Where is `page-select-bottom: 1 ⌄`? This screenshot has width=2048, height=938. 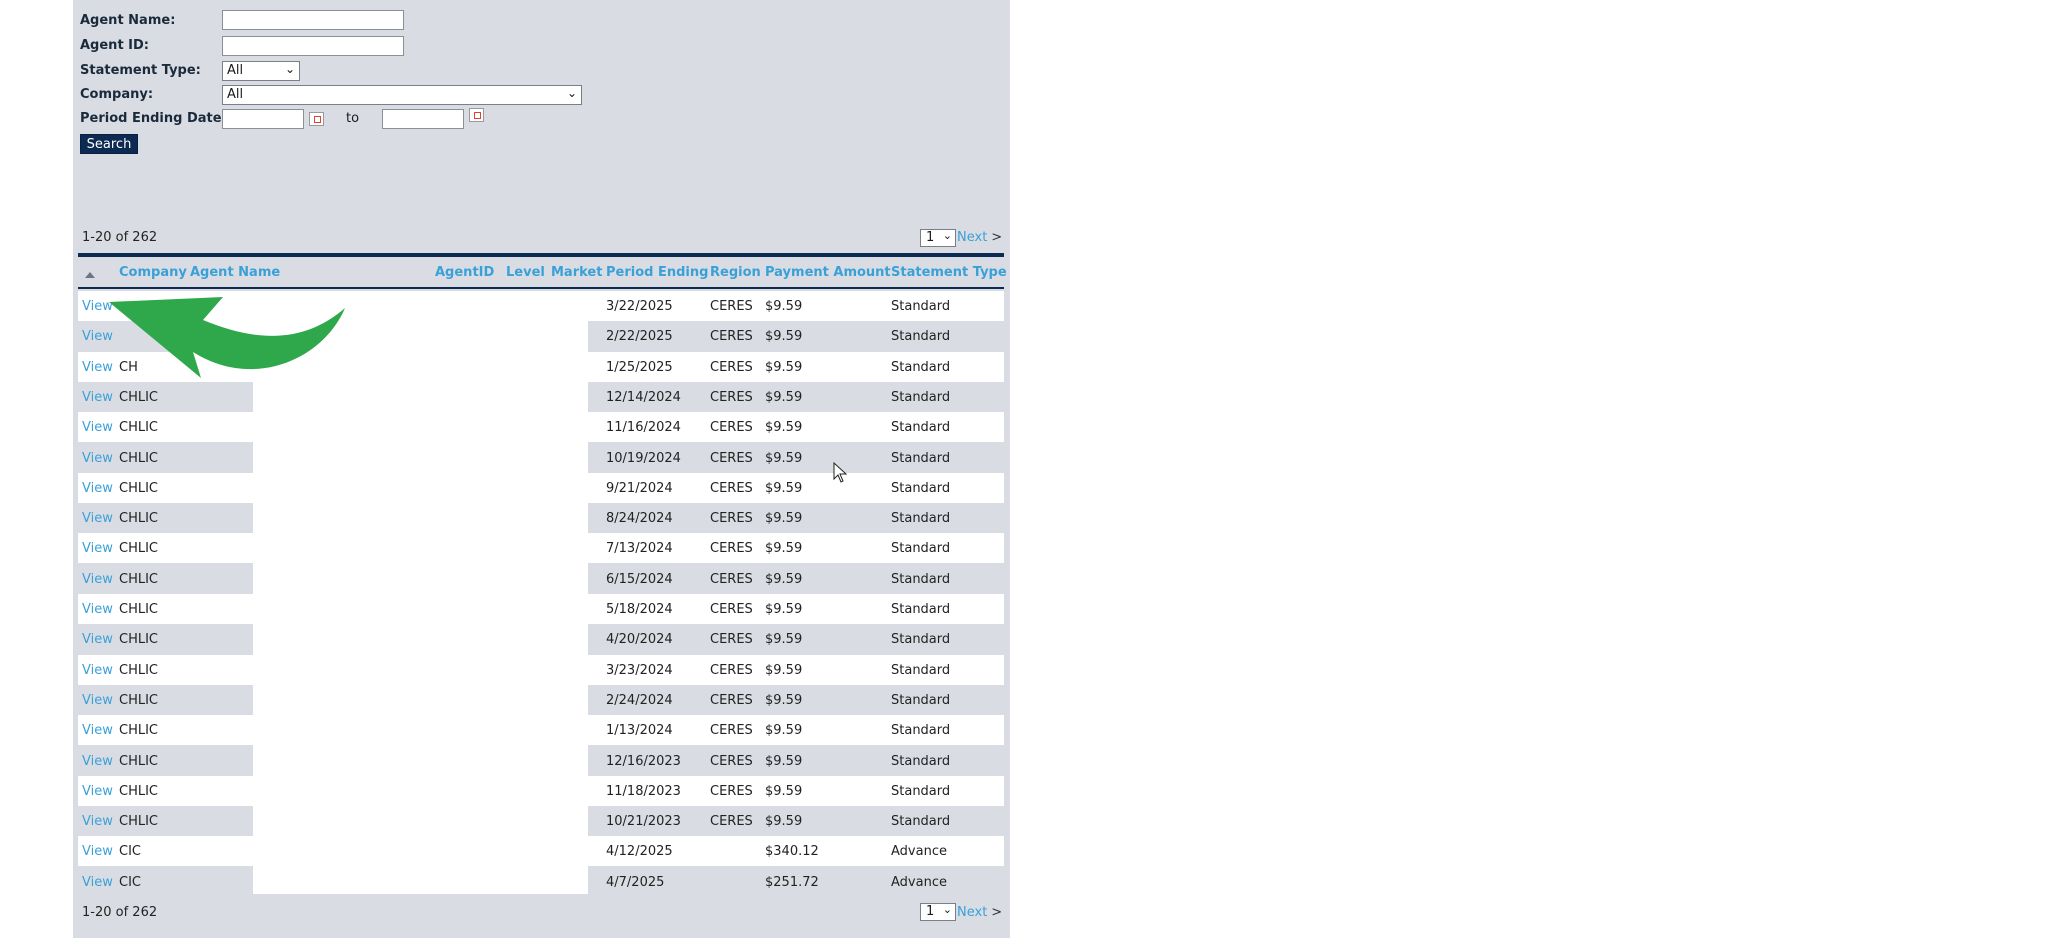
page-select-bottom: 1 ⌄ is located at coordinates (938, 912).